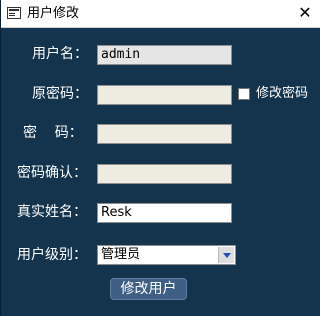 The image size is (320, 316). I want to click on window-title: 用户修改, so click(53, 13).